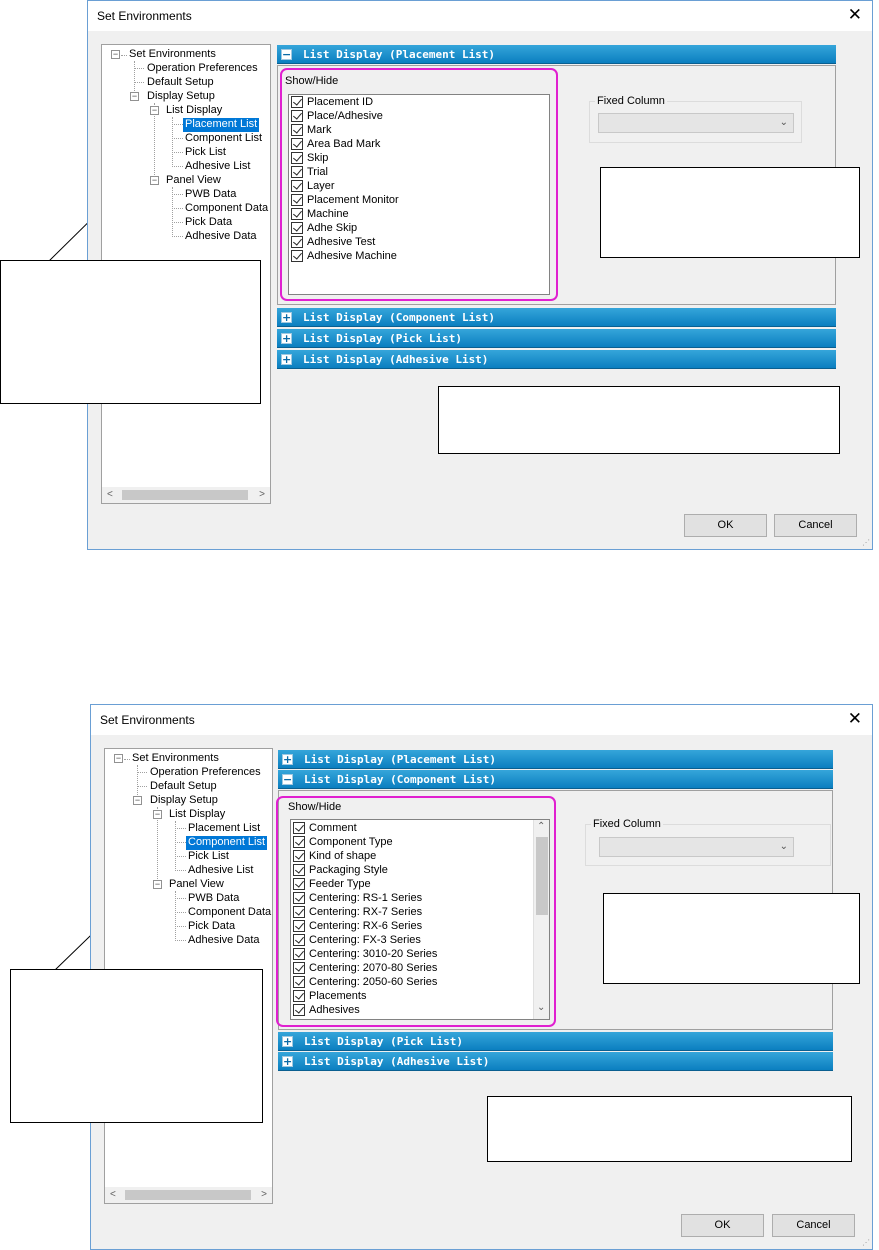  I want to click on section-placement-list-header: + List Display (Placement List), so click(555, 759).